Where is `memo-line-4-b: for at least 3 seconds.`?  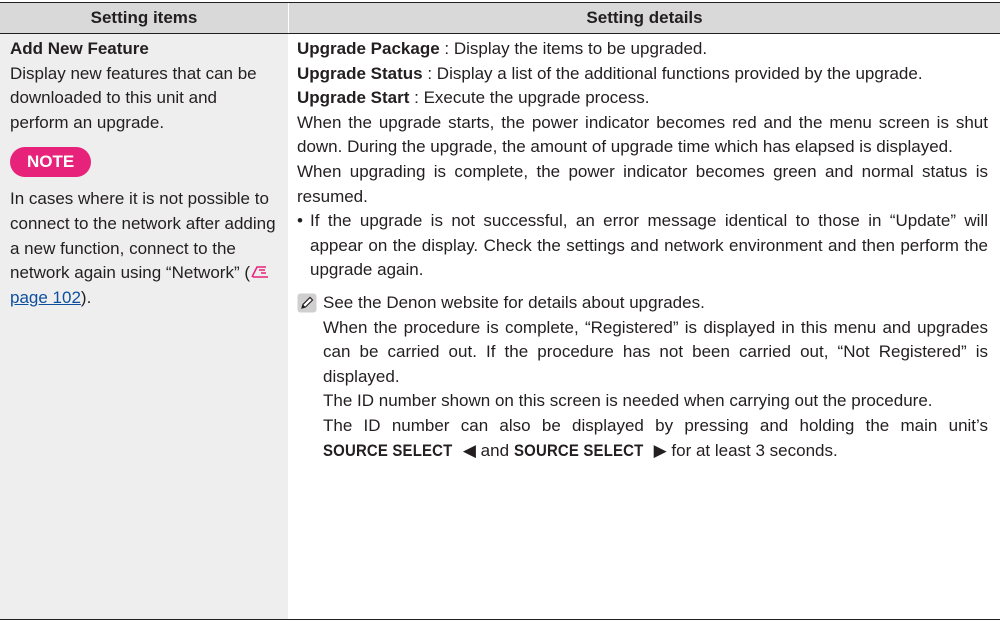 memo-line-4-b: for at least 3 seconds. is located at coordinates (752, 450).